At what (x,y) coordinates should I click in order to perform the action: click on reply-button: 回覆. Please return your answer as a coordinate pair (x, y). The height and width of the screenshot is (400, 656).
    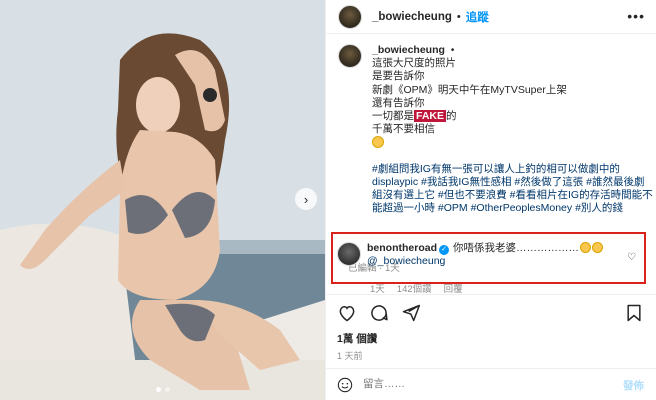
    Looking at the image, I should click on (453, 288).